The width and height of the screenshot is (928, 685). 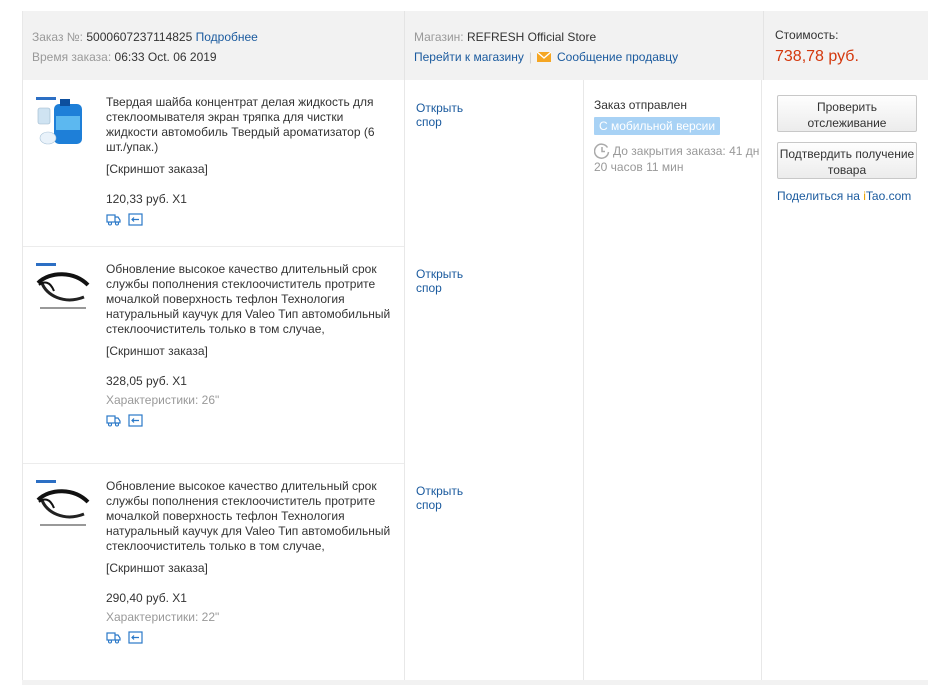 I want to click on share-prefix: Поделиться на, so click(x=818, y=196).